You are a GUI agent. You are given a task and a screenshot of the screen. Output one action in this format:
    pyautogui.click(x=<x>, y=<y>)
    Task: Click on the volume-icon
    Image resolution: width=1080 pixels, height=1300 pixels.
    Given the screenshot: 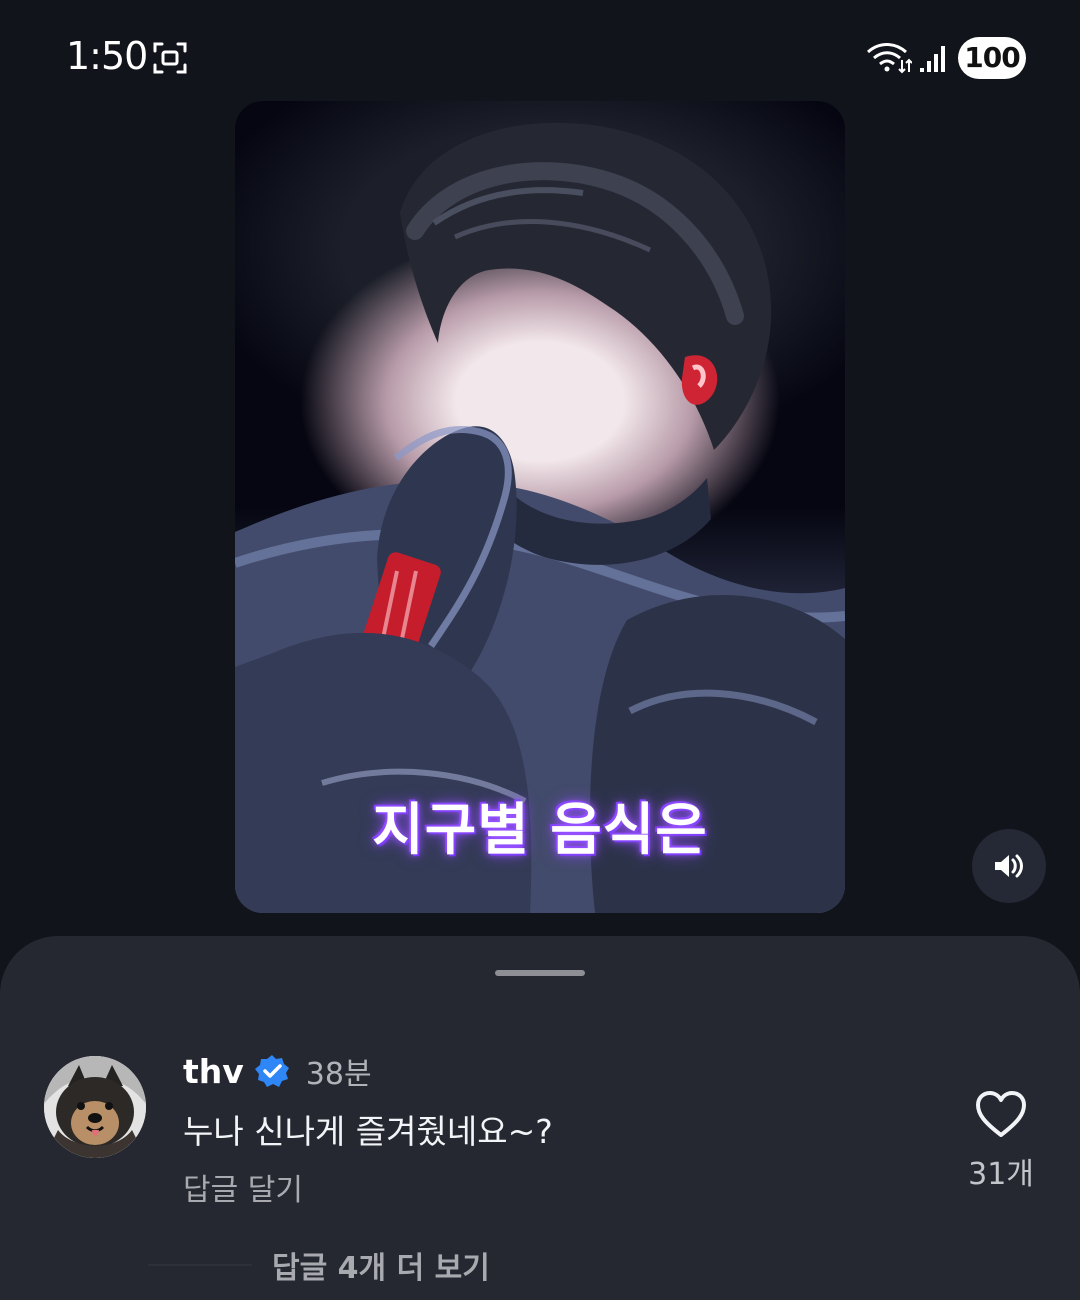 What is the action you would take?
    pyautogui.click(x=1009, y=866)
    